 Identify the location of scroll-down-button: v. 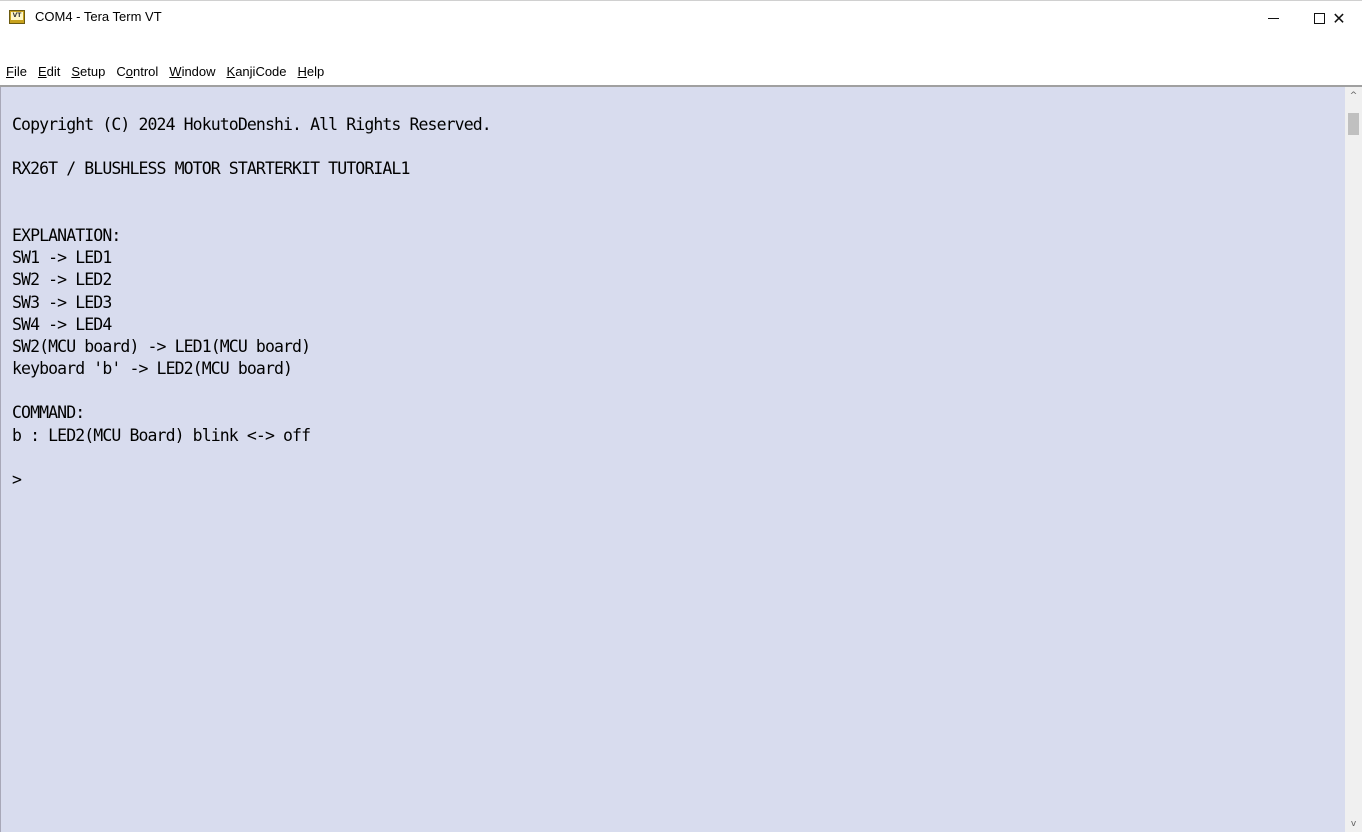
(1353, 823).